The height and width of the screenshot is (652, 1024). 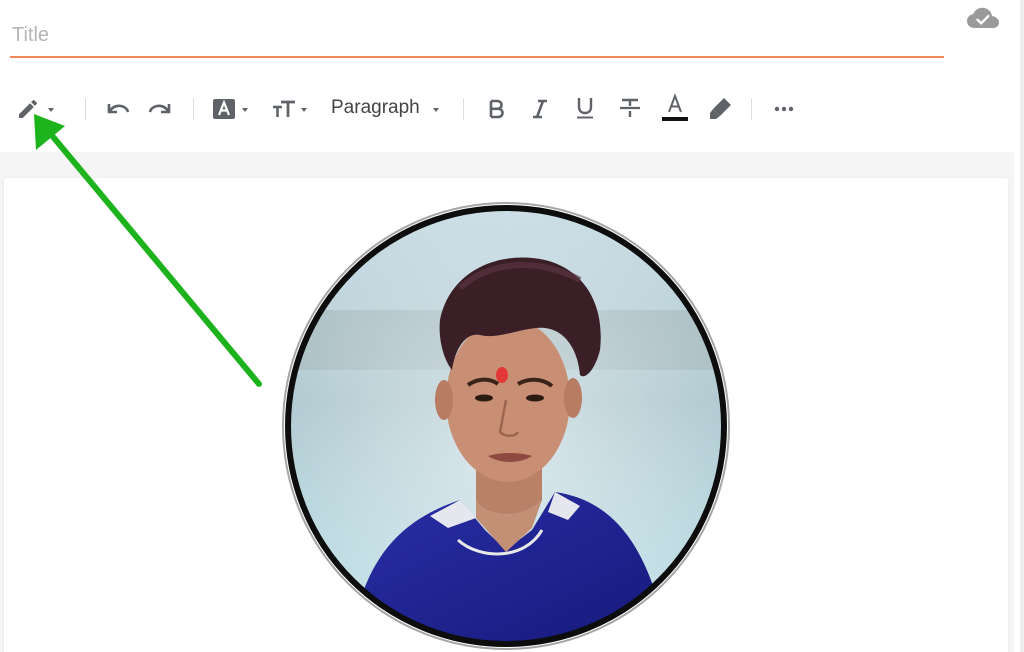 I want to click on paragraph-style-label: Paragraph, so click(x=375, y=107).